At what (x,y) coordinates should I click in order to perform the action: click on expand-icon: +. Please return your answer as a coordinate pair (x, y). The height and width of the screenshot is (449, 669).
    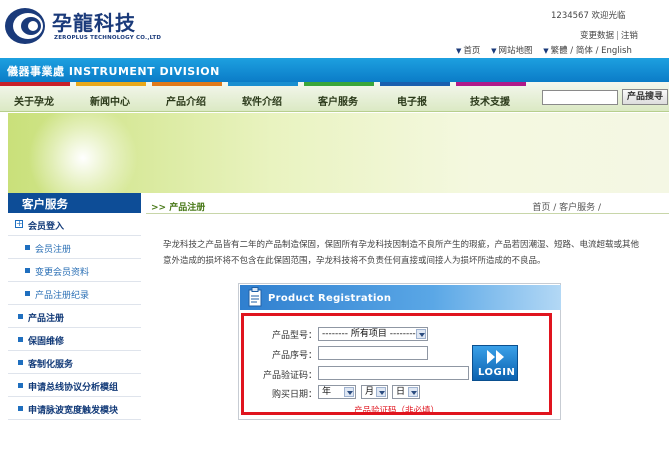
    Looking at the image, I should click on (19, 223).